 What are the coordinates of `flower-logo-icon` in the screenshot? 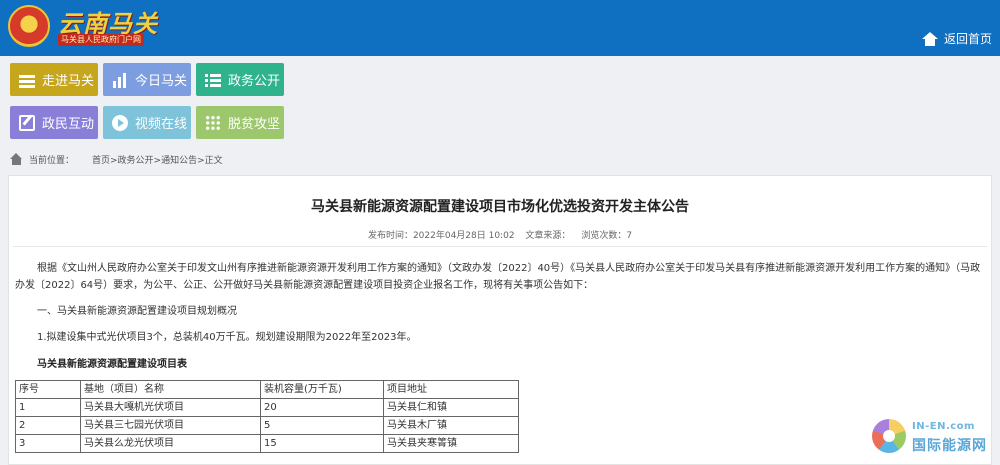 It's located at (889, 436).